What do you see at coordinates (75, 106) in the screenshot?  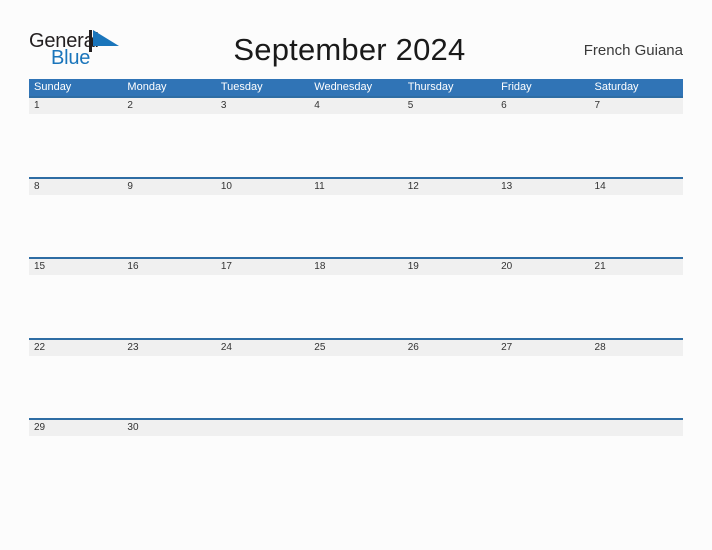 I see `day-cell: 1` at bounding box center [75, 106].